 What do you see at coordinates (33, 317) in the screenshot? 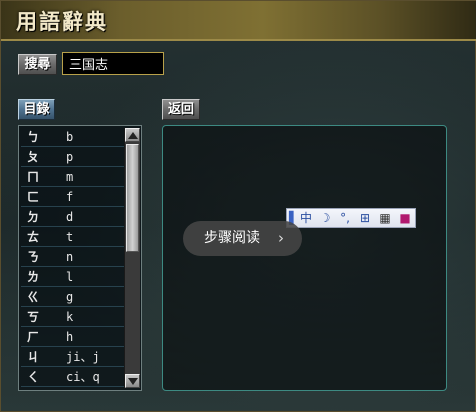
I see `list-item-bopomofo: ㄎ` at bounding box center [33, 317].